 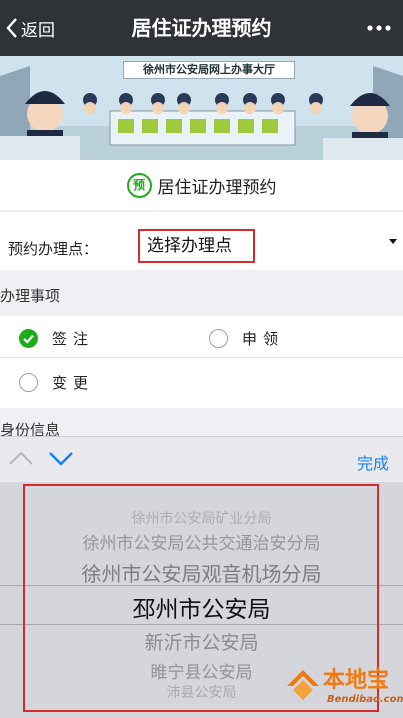 I want to click on watermark-text: 本地宝, so click(x=356, y=680).